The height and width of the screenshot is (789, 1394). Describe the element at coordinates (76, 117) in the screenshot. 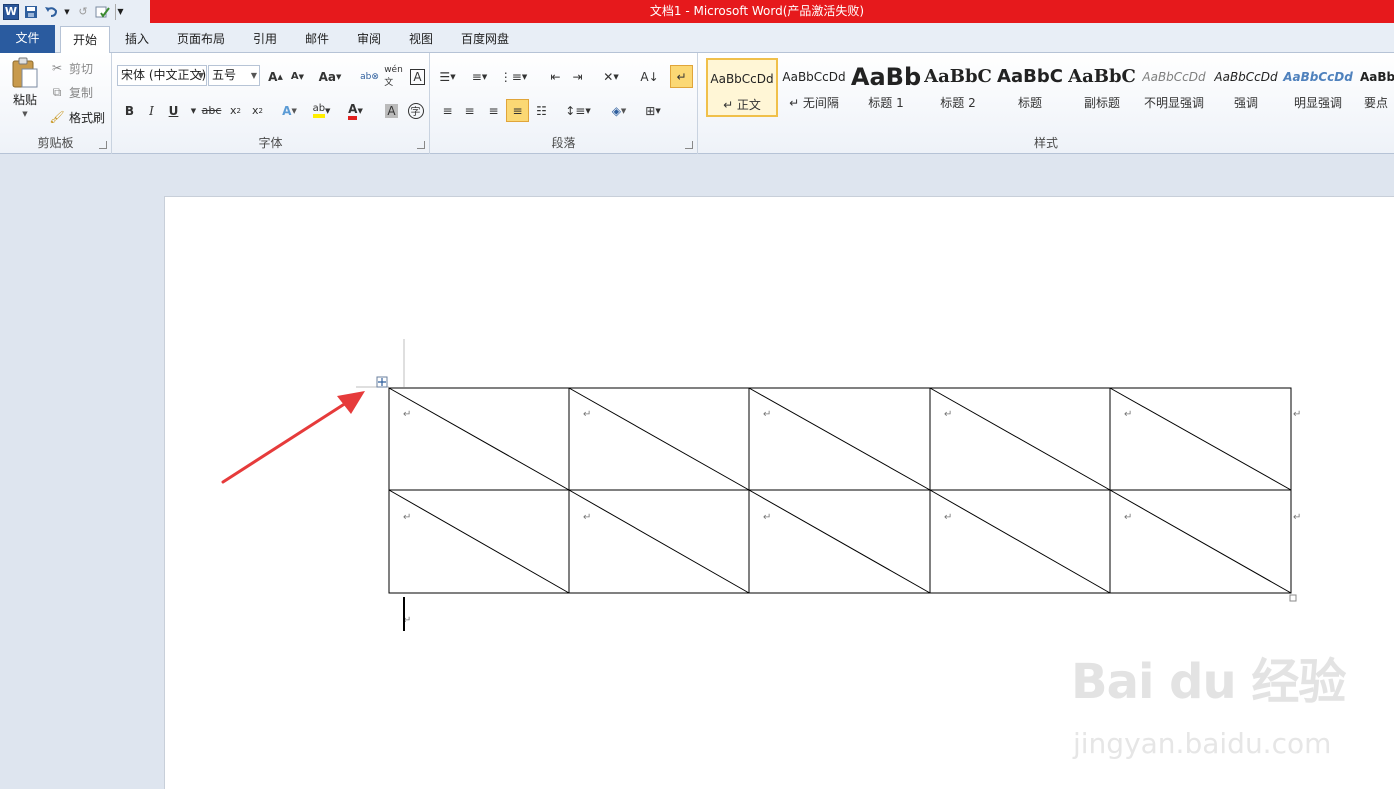

I see `format-painter-button: 🖌 格式刷` at that location.